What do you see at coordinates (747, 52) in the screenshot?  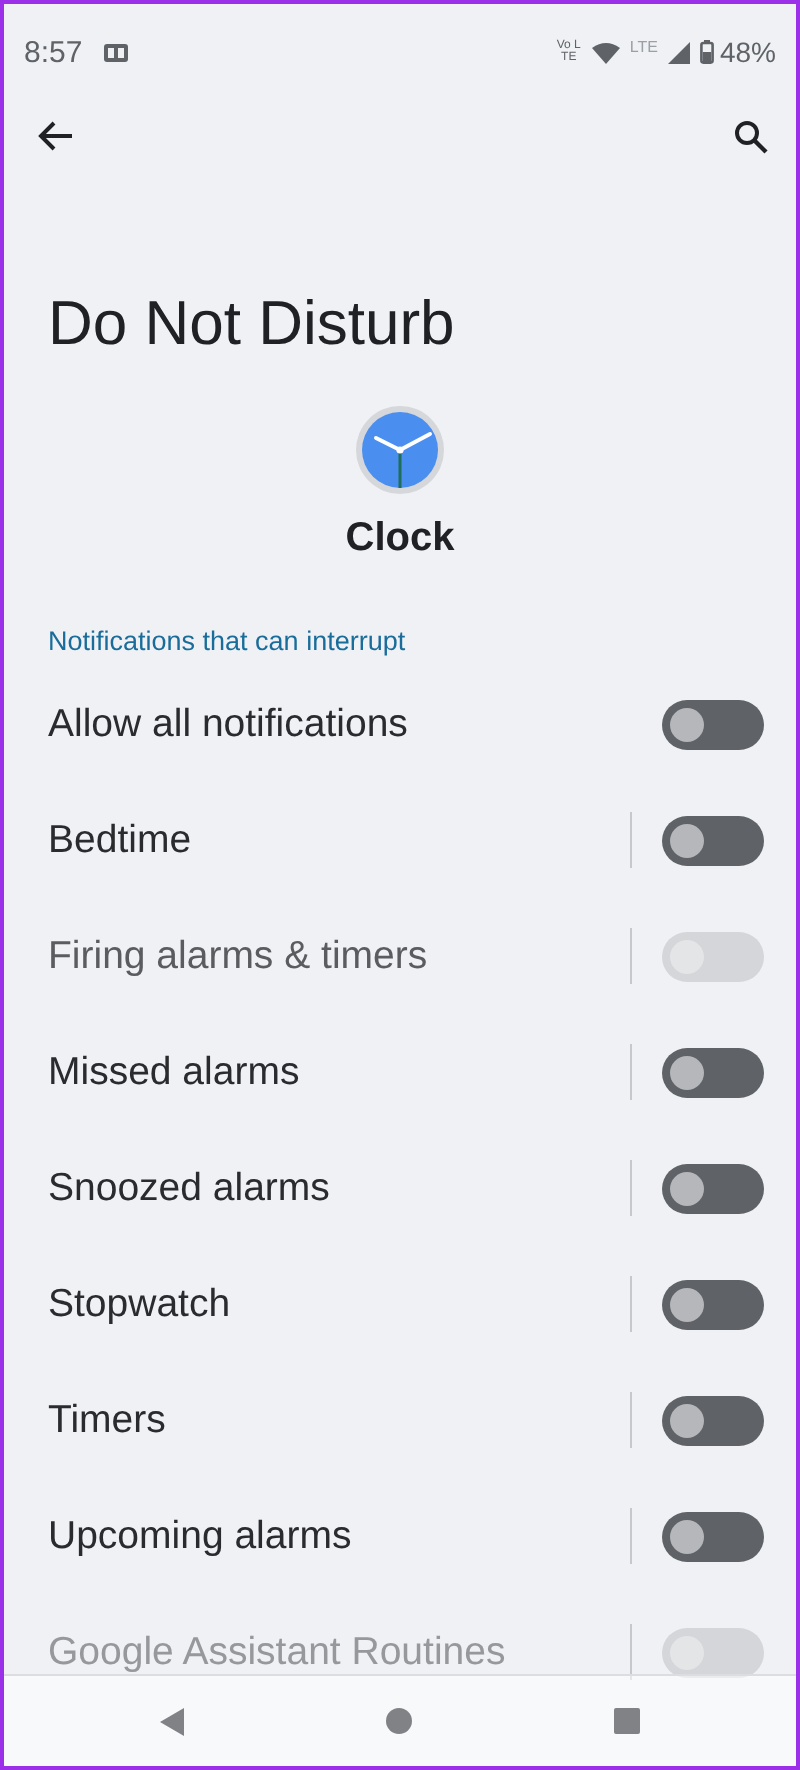 I see `battery-percent: 48%` at bounding box center [747, 52].